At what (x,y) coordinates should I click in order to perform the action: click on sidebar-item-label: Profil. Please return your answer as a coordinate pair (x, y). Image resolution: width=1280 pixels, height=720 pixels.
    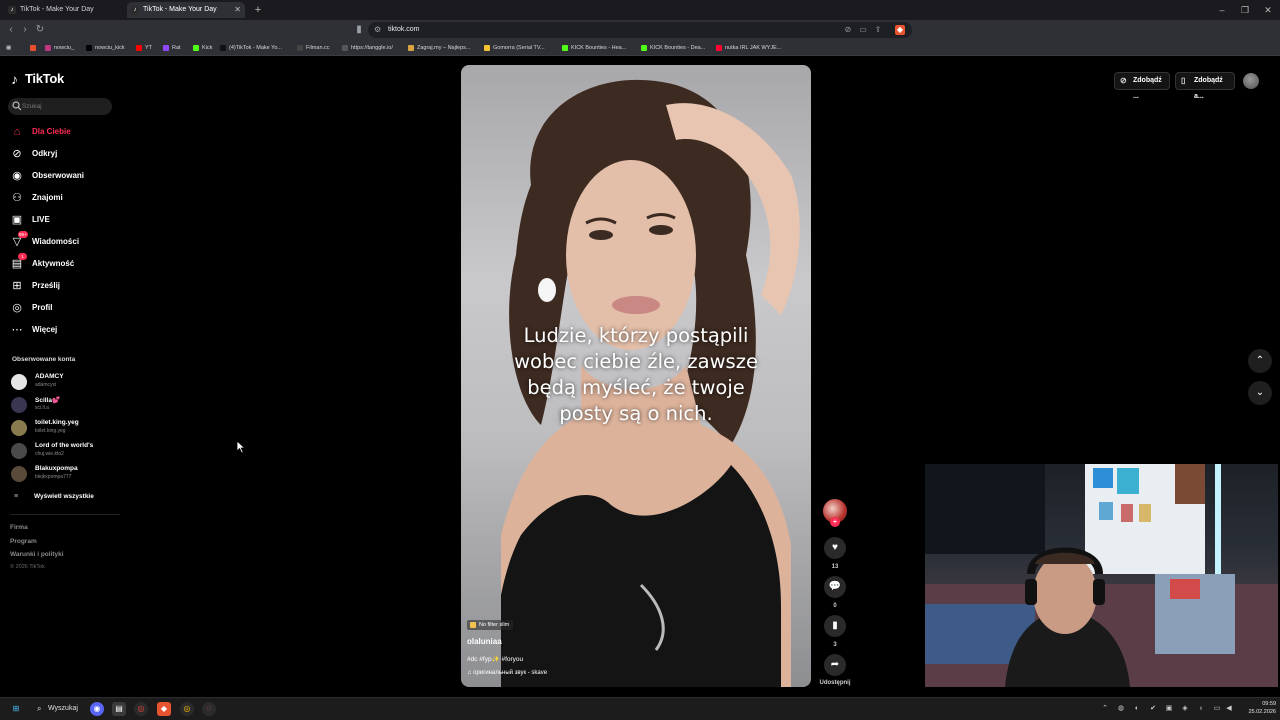
    Looking at the image, I should click on (42, 307).